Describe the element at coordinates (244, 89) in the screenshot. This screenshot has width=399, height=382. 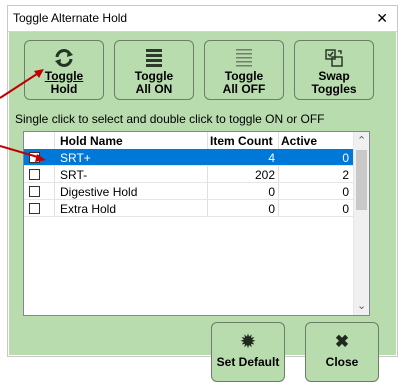
I see `toggle-all-off-label-2: All OFF` at that location.